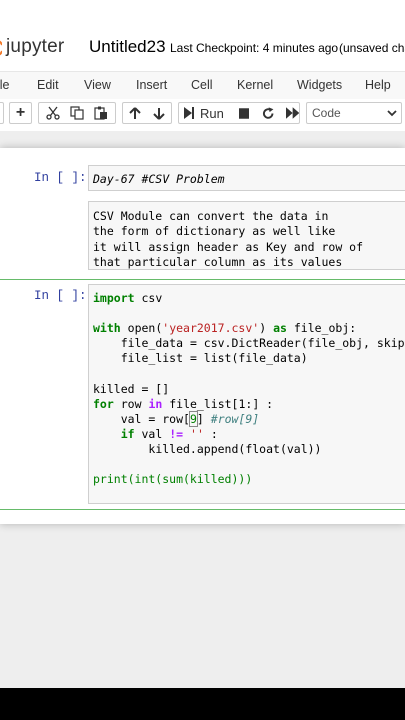 The height and width of the screenshot is (720, 405). I want to click on keyword: in, so click(155, 403).